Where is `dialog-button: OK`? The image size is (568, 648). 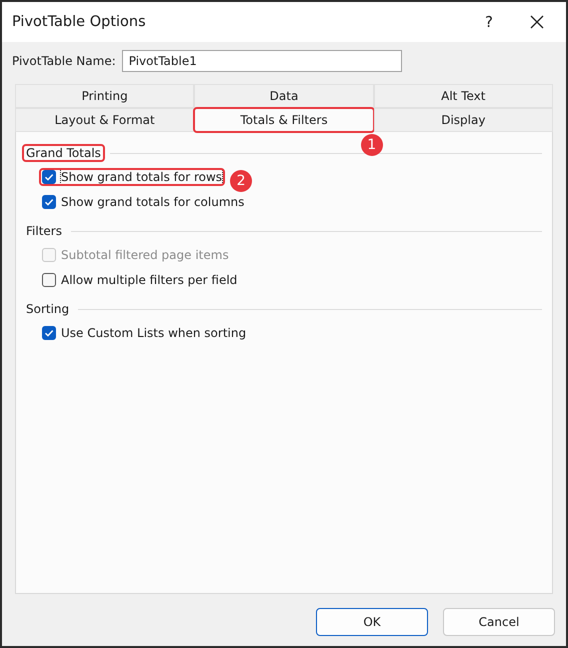 dialog-button: OK is located at coordinates (372, 622).